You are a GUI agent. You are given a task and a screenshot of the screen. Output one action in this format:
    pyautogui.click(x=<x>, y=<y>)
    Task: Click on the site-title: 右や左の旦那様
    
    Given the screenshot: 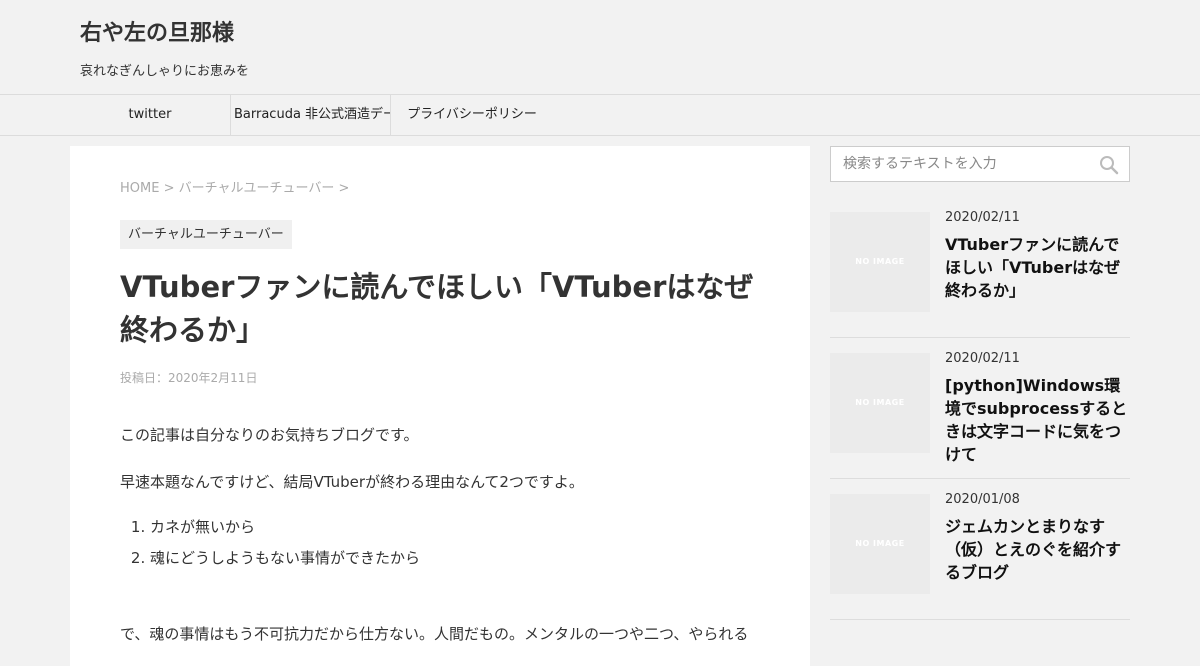 What is the action you would take?
    pyautogui.click(x=157, y=34)
    